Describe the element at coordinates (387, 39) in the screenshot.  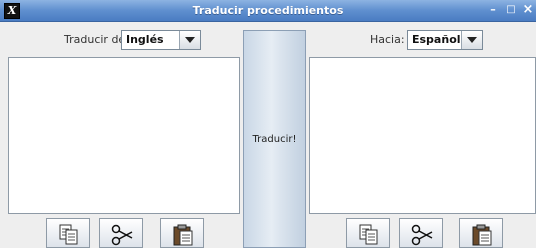
I see `target-language-label: Hacia:` at that location.